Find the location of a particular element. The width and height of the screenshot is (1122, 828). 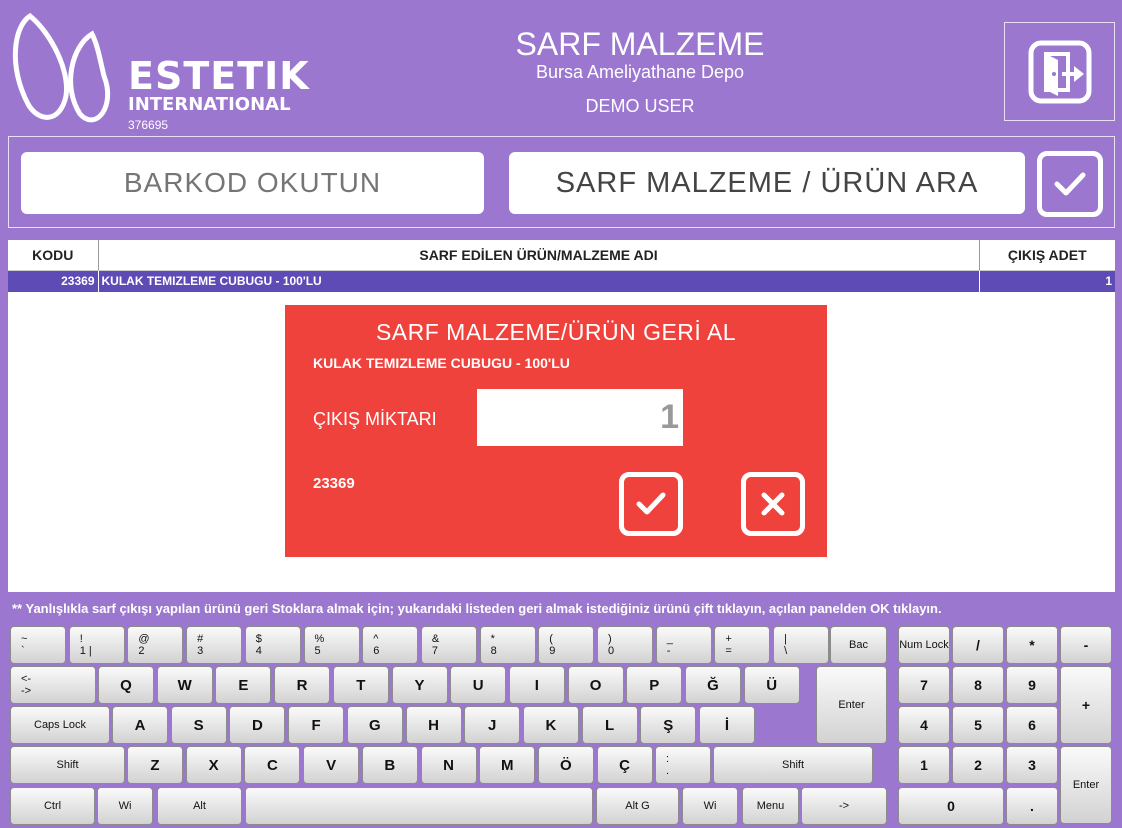

barcode-input is located at coordinates (252, 183).